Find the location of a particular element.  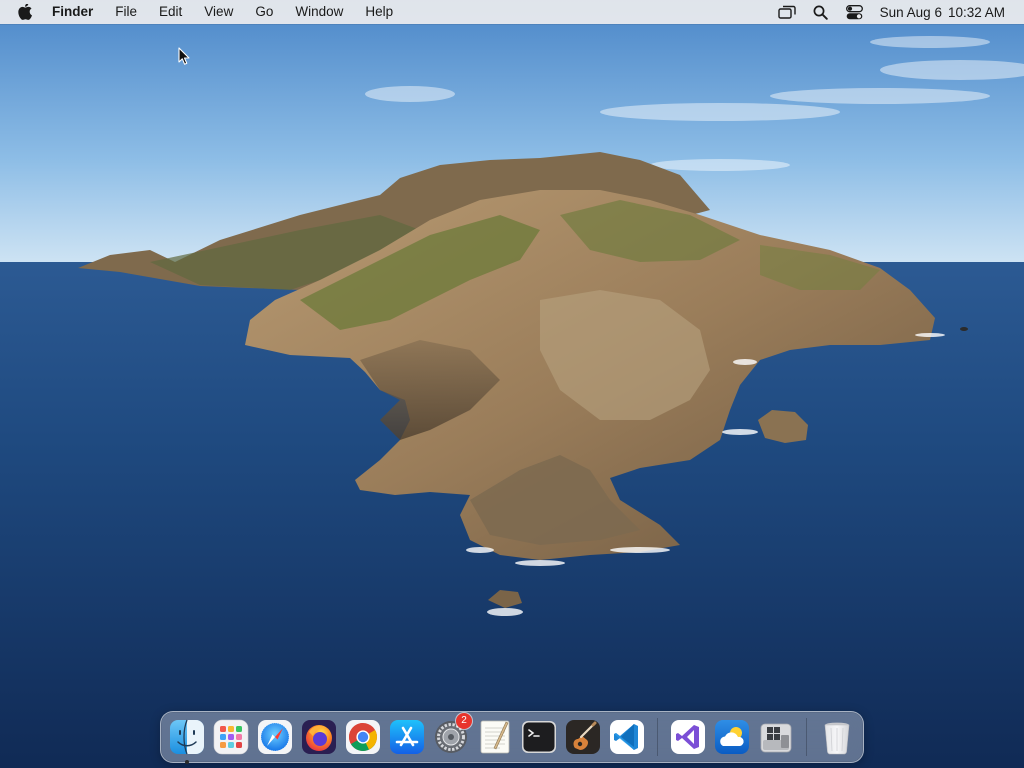

dock-weather is located at coordinates (732, 737).